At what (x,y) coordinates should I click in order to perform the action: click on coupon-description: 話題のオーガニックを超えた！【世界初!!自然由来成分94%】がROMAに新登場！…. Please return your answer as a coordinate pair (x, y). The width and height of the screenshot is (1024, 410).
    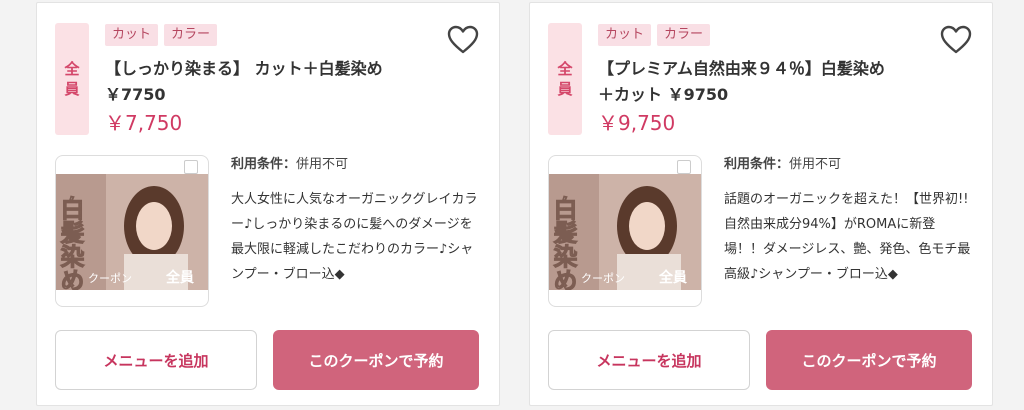
    Looking at the image, I should click on (847, 237).